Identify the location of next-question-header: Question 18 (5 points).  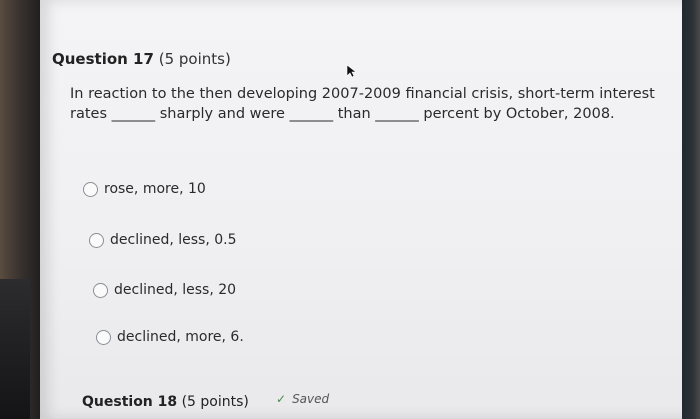
(165, 402).